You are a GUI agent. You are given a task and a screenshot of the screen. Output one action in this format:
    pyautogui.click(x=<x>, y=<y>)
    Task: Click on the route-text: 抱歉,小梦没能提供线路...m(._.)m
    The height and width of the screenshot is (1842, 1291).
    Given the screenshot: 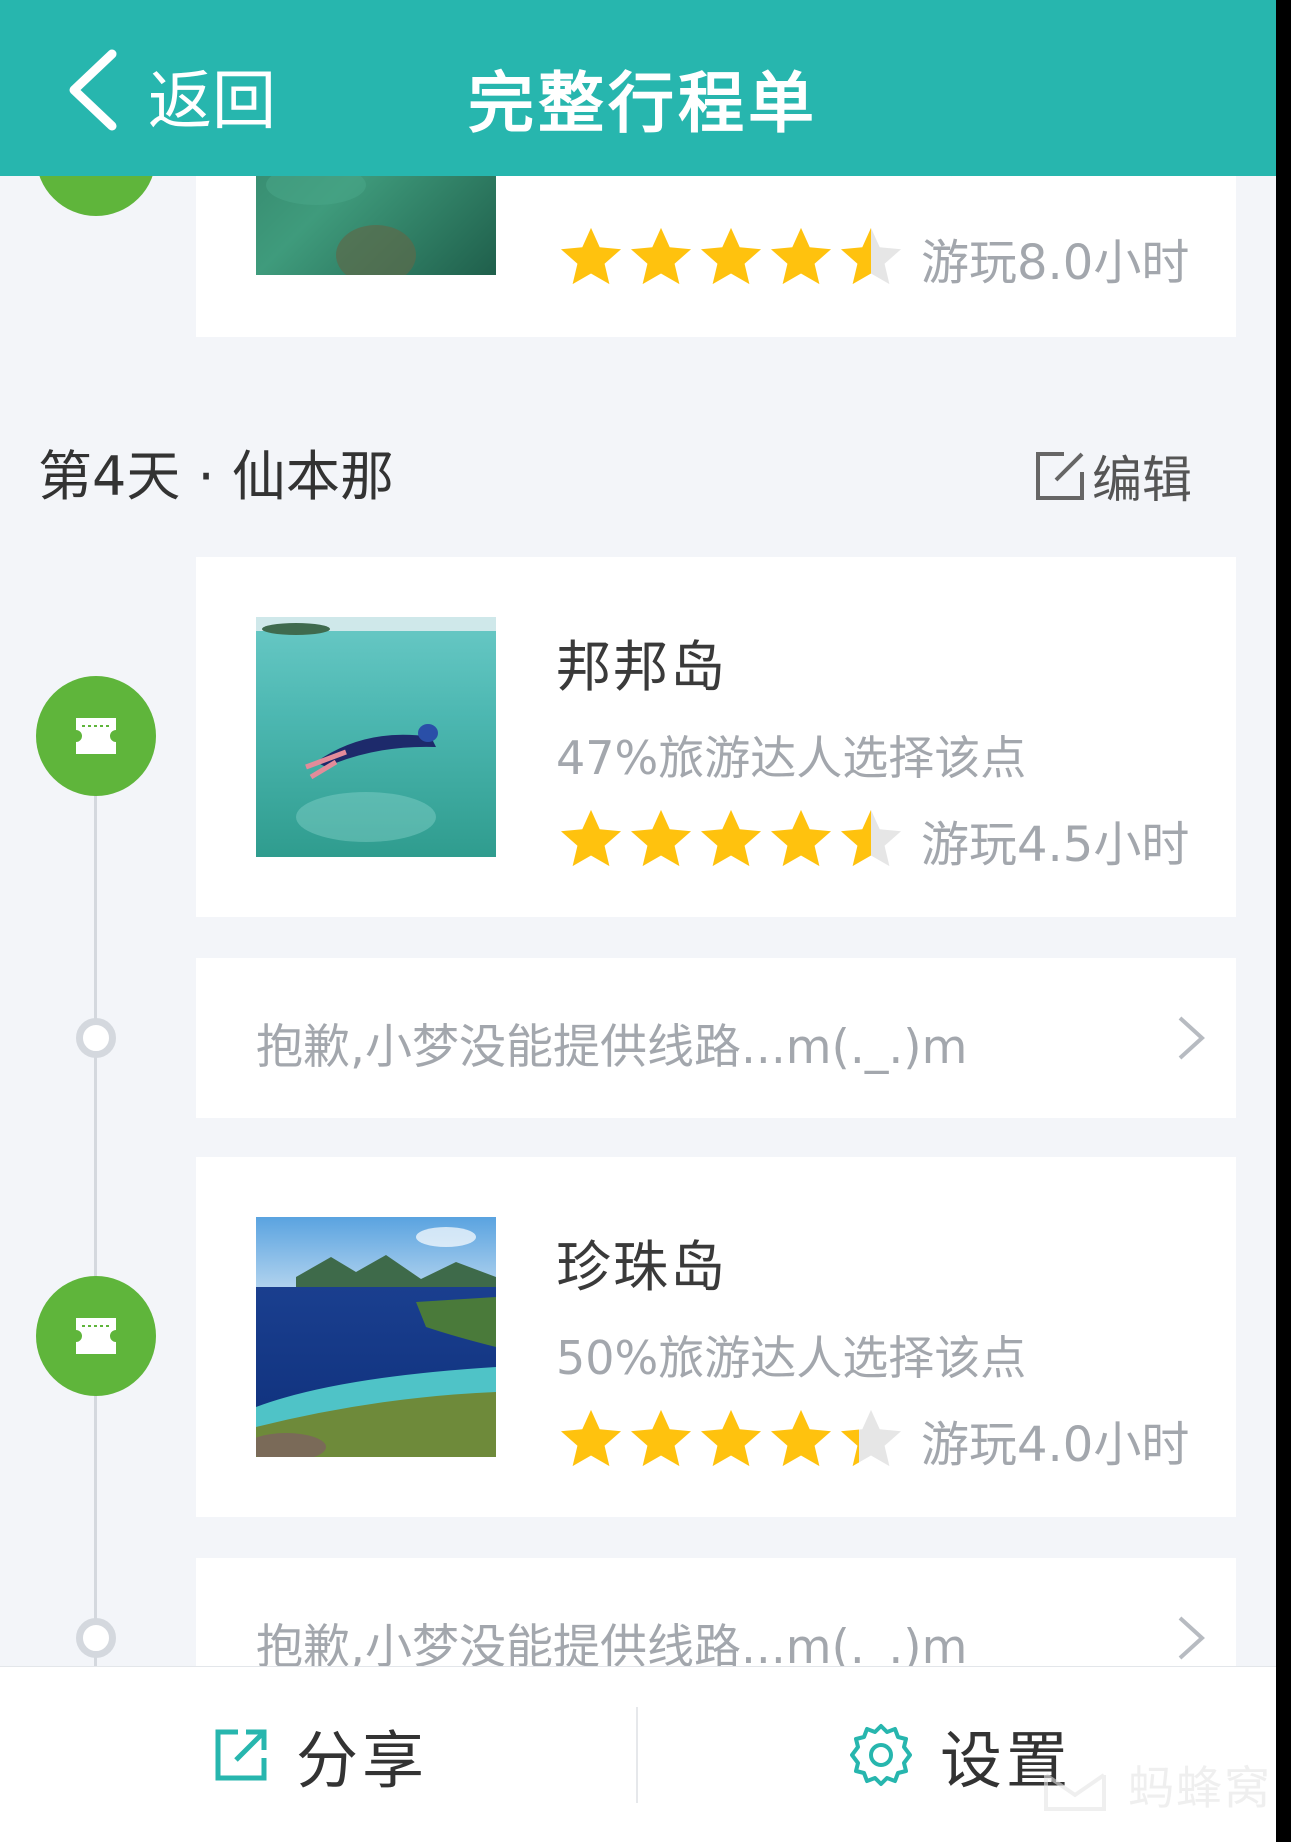 What is the action you would take?
    pyautogui.click(x=612, y=1047)
    